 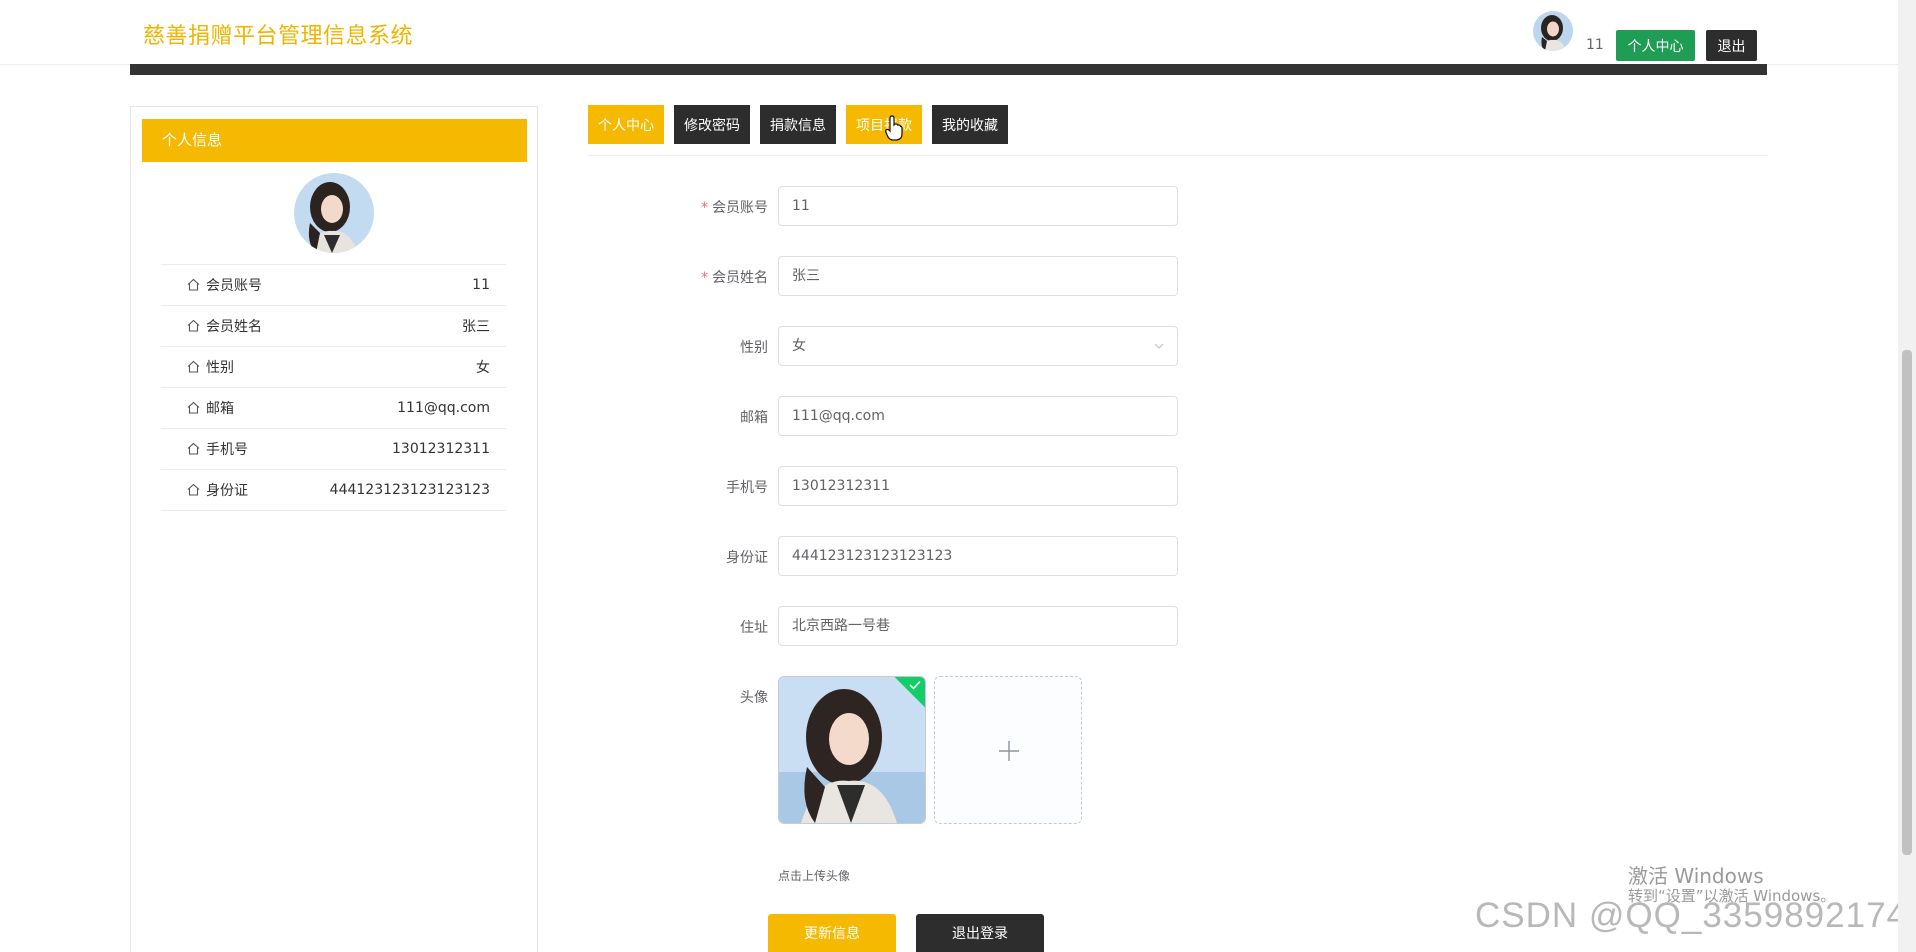 I want to click on info-row-idcard: 身份证 444123123123123123, so click(x=333, y=490).